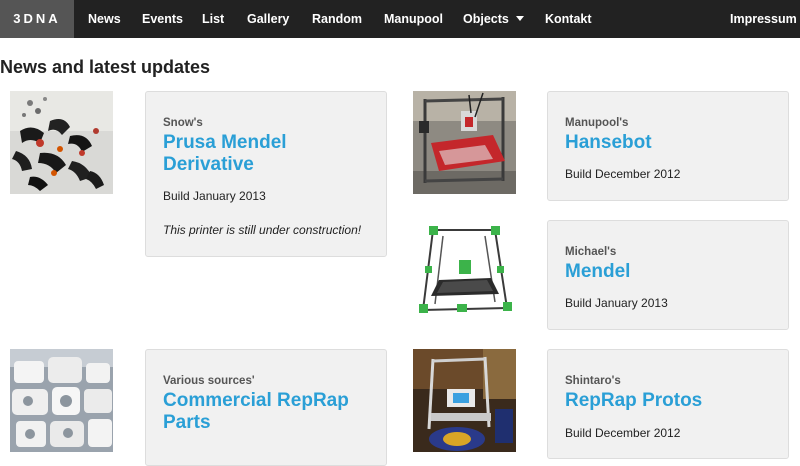 This screenshot has height=466, width=800. What do you see at coordinates (105, 67) in the screenshot?
I see `page-title: News and latest updates` at bounding box center [105, 67].